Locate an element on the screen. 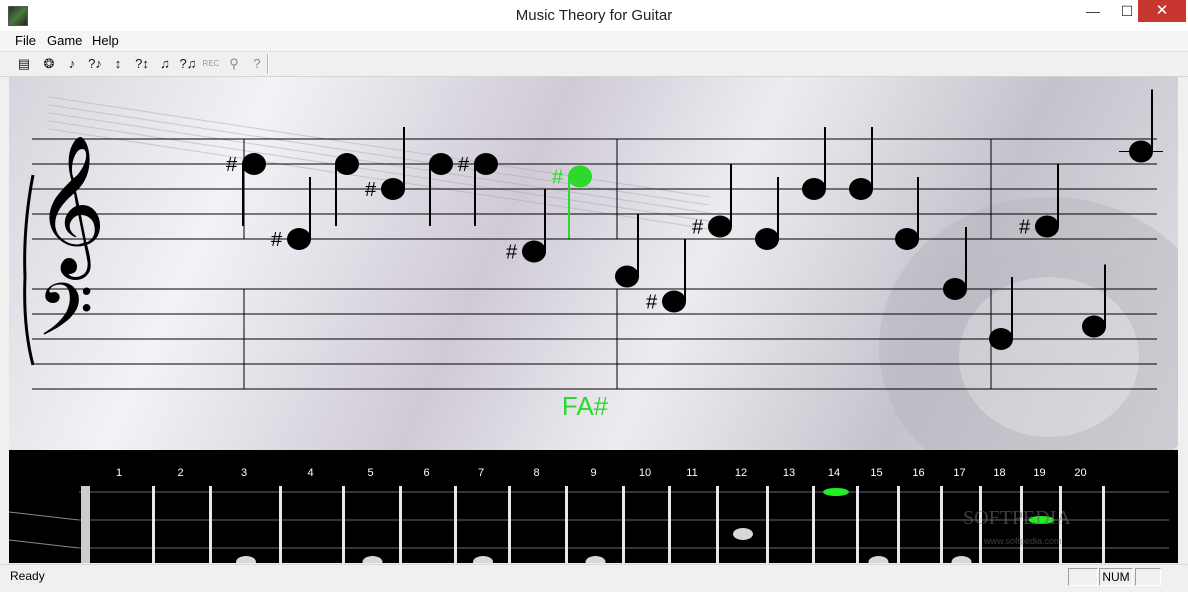  window-title: Music Theory for Guitar is located at coordinates (594, 15).